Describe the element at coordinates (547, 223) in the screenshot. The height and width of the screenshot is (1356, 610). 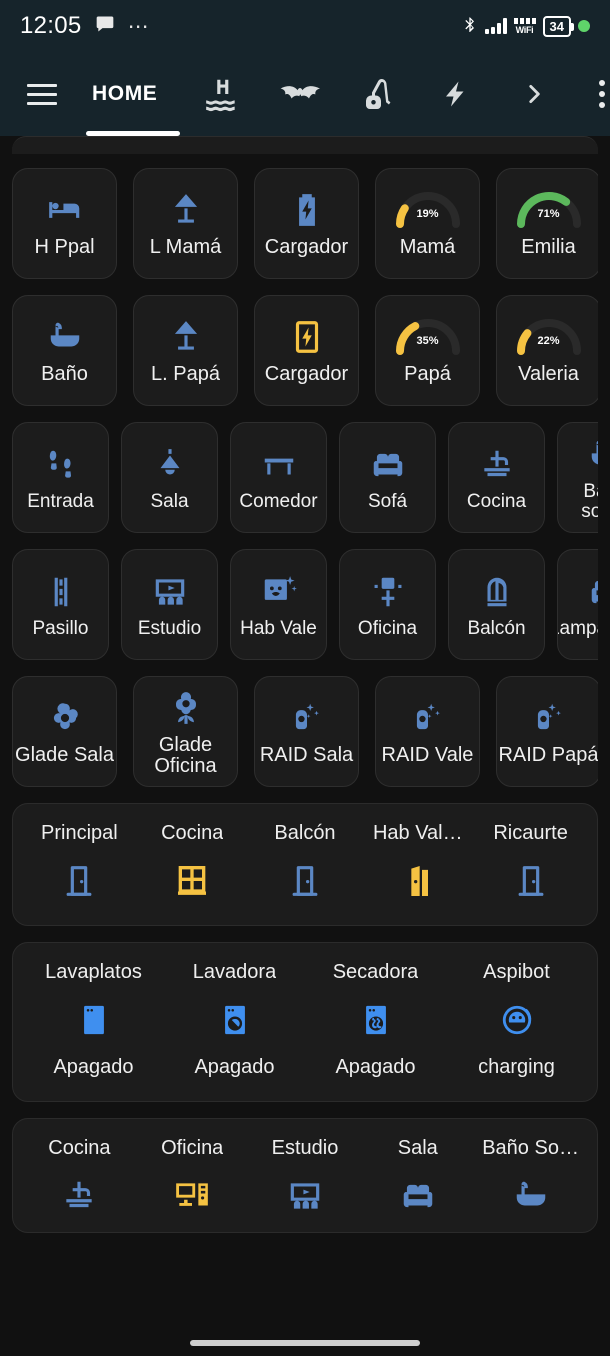
I see `tile-emilia: 71% Emilia` at that location.